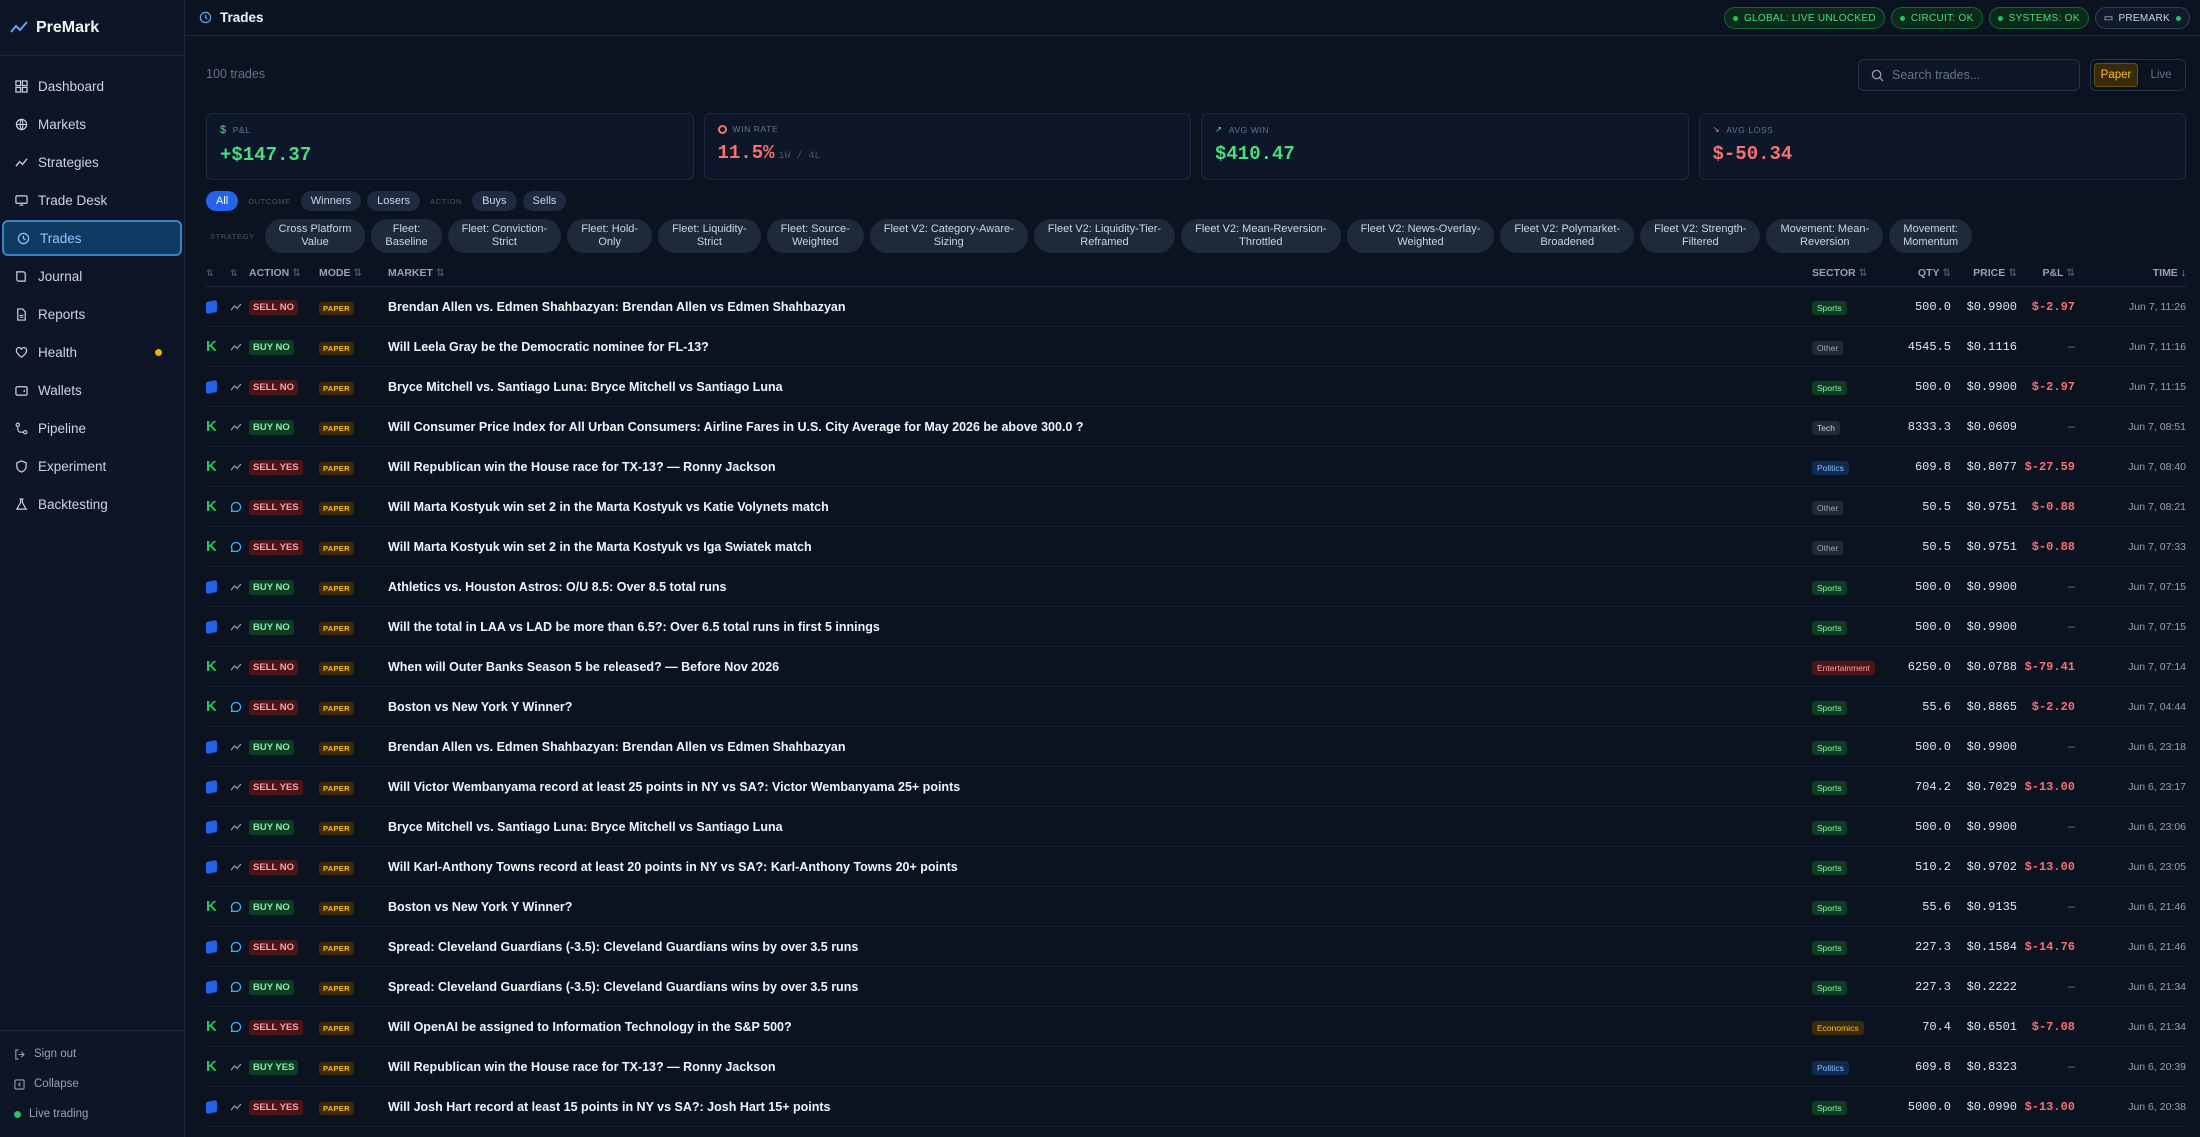 The image size is (2200, 1137). What do you see at coordinates (92, 86) in the screenshot?
I see `sidebar-item-dashboard: Dashboard` at bounding box center [92, 86].